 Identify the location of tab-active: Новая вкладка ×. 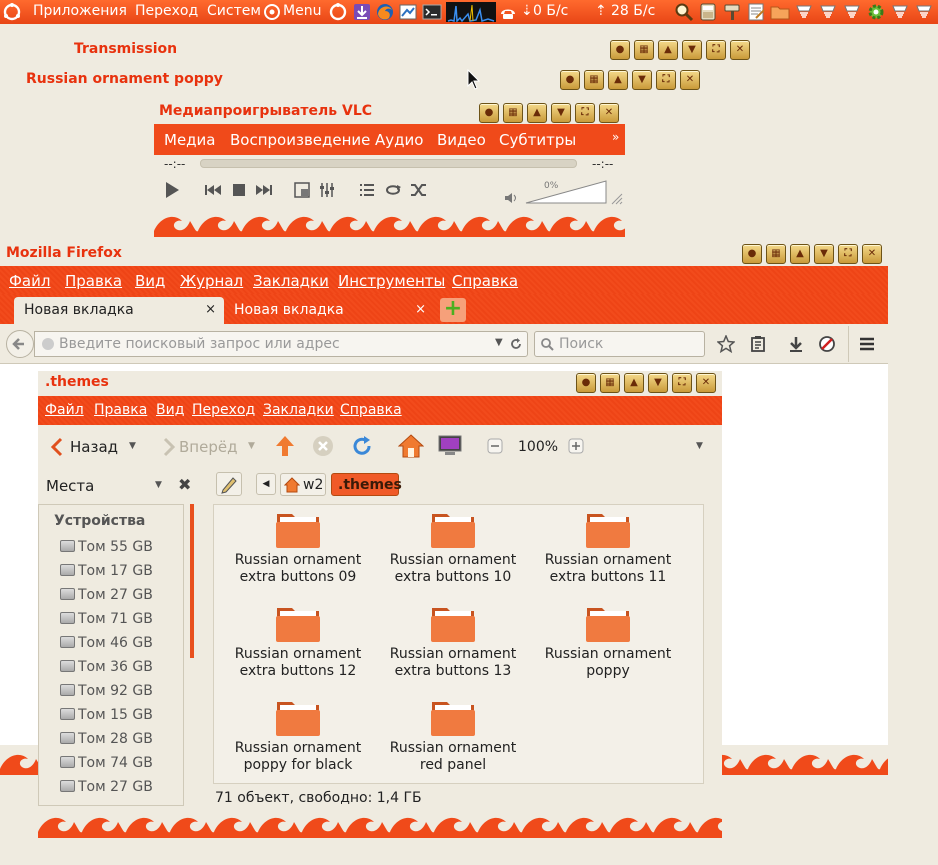
(119, 310).